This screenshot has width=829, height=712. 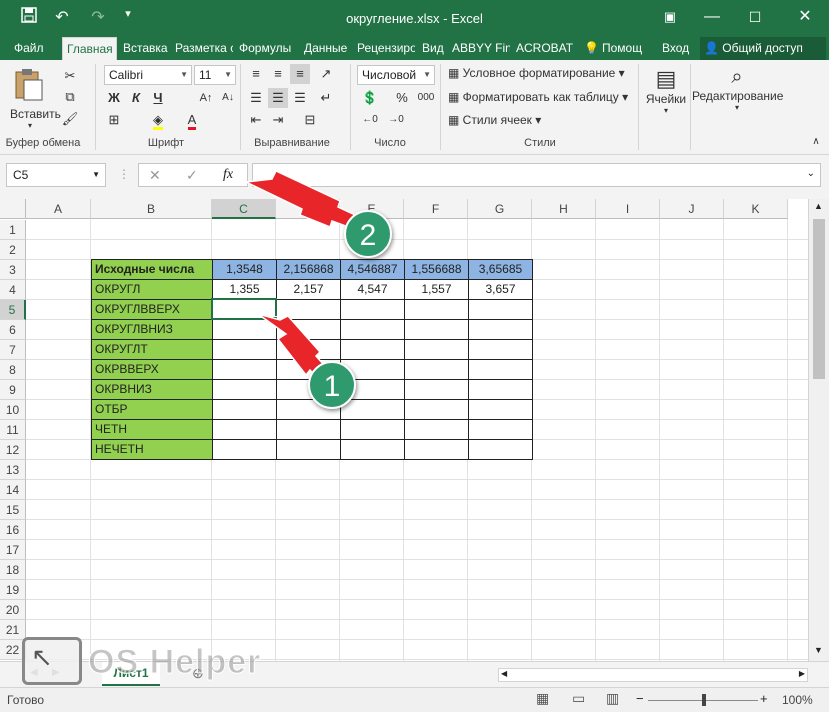 What do you see at coordinates (13, 390) in the screenshot?
I see `row-header-9: 9` at bounding box center [13, 390].